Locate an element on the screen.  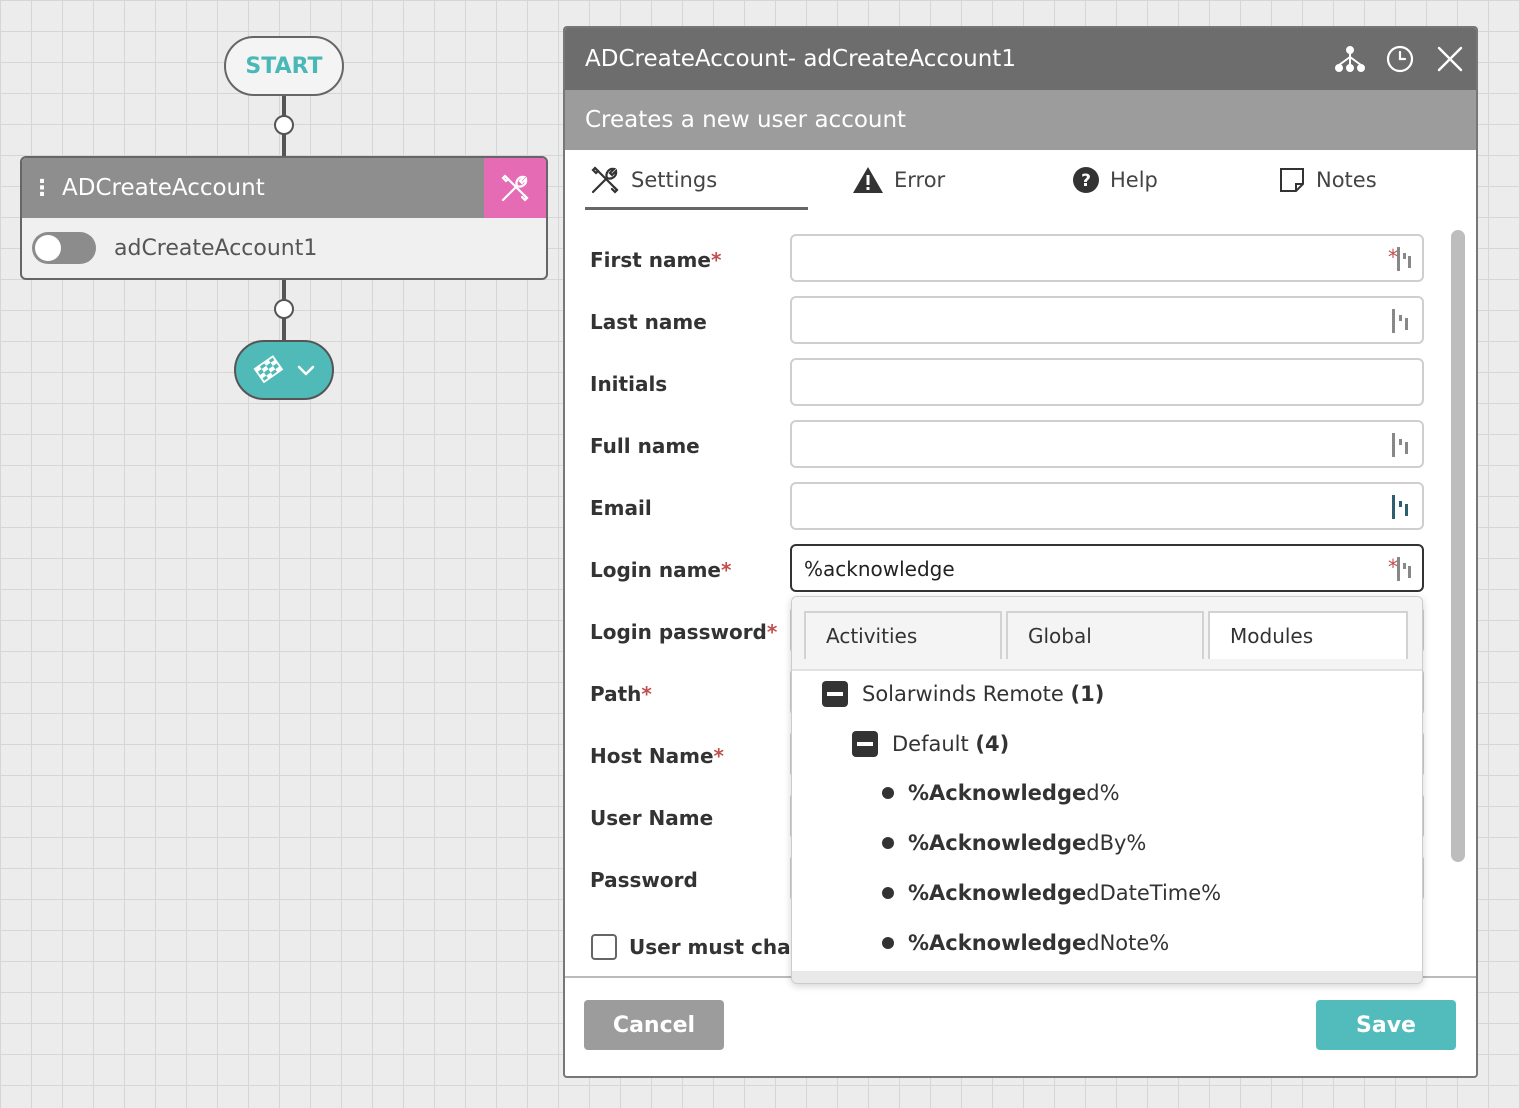
field-full-name: Full name is located at coordinates (1010, 451).